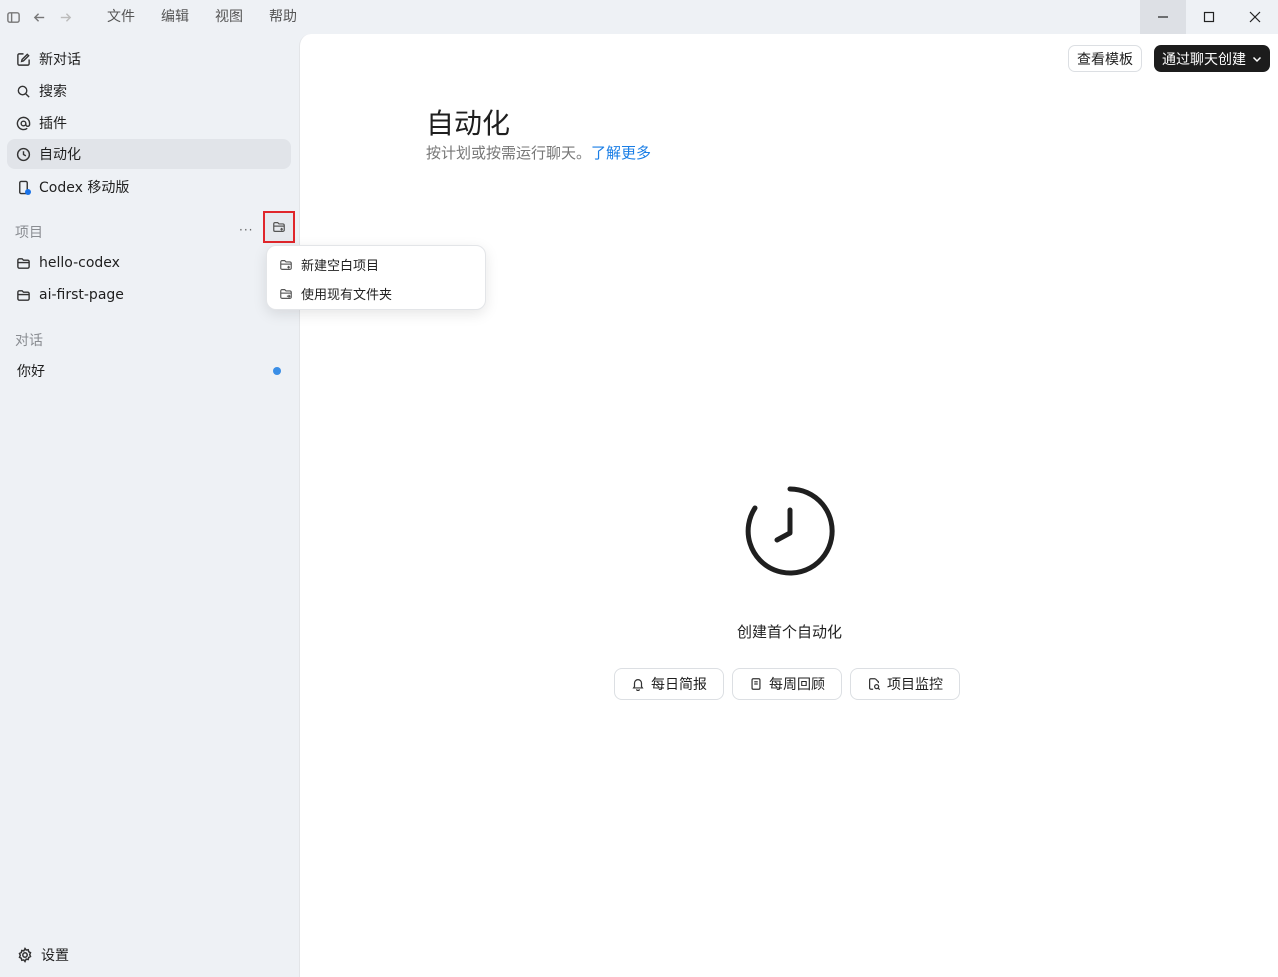 The width and height of the screenshot is (1278, 977). Describe the element at coordinates (283, 17) in the screenshot. I see `menu-help: 帮助` at that location.